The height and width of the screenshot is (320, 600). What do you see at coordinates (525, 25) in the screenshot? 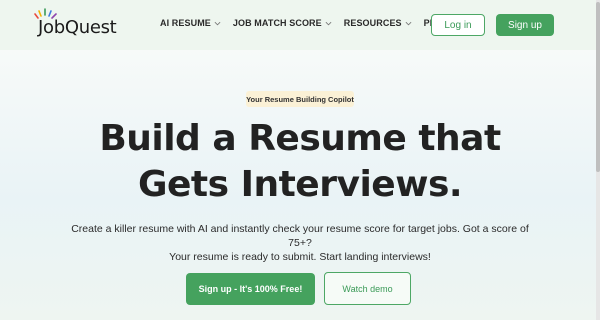
I see `signup-button: Sign up` at bounding box center [525, 25].